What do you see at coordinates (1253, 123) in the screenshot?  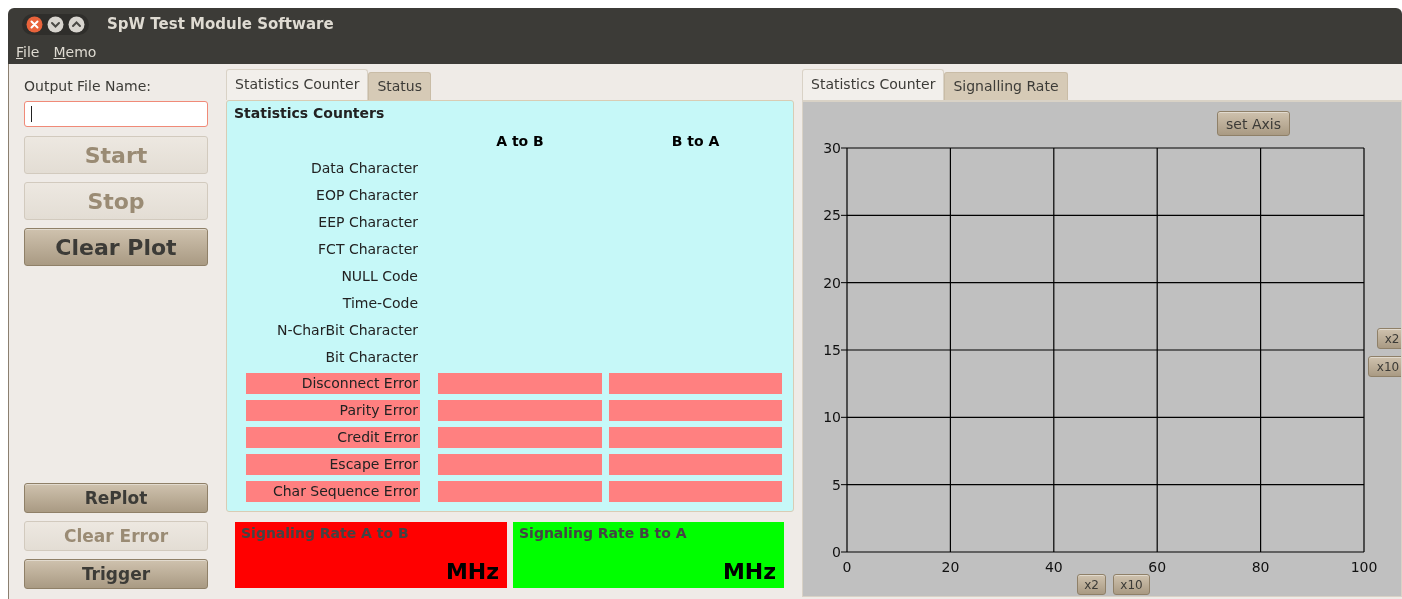 I see `set-axis-button: set Axis` at bounding box center [1253, 123].